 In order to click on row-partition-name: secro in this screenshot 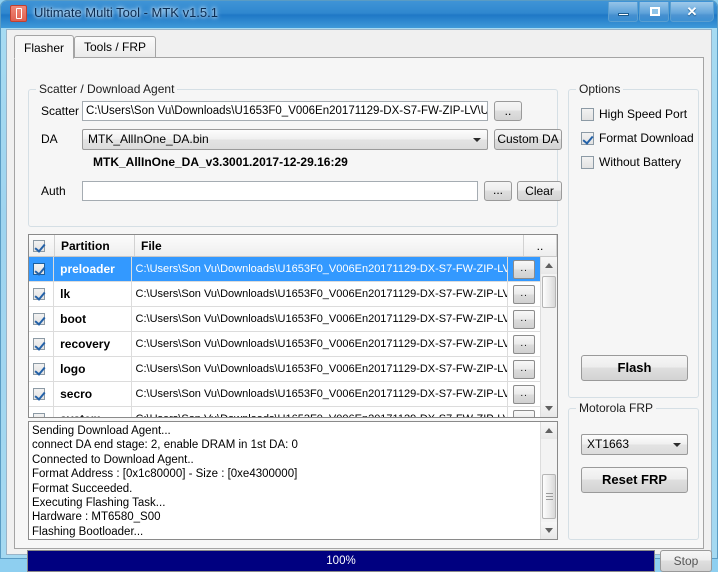, I will do `click(93, 394)`.